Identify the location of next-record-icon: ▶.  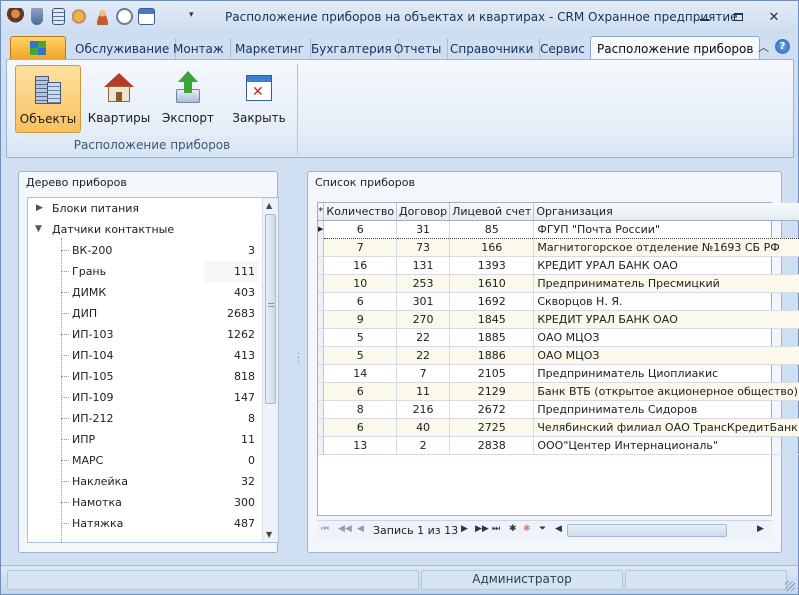
(464, 529).